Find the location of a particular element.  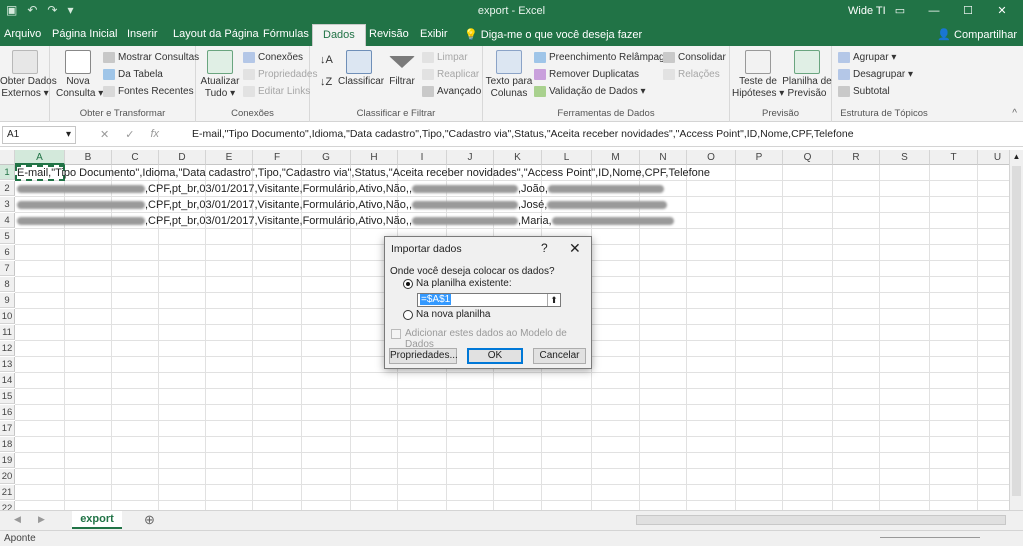

row-header-6: 6 is located at coordinates (7, 252).